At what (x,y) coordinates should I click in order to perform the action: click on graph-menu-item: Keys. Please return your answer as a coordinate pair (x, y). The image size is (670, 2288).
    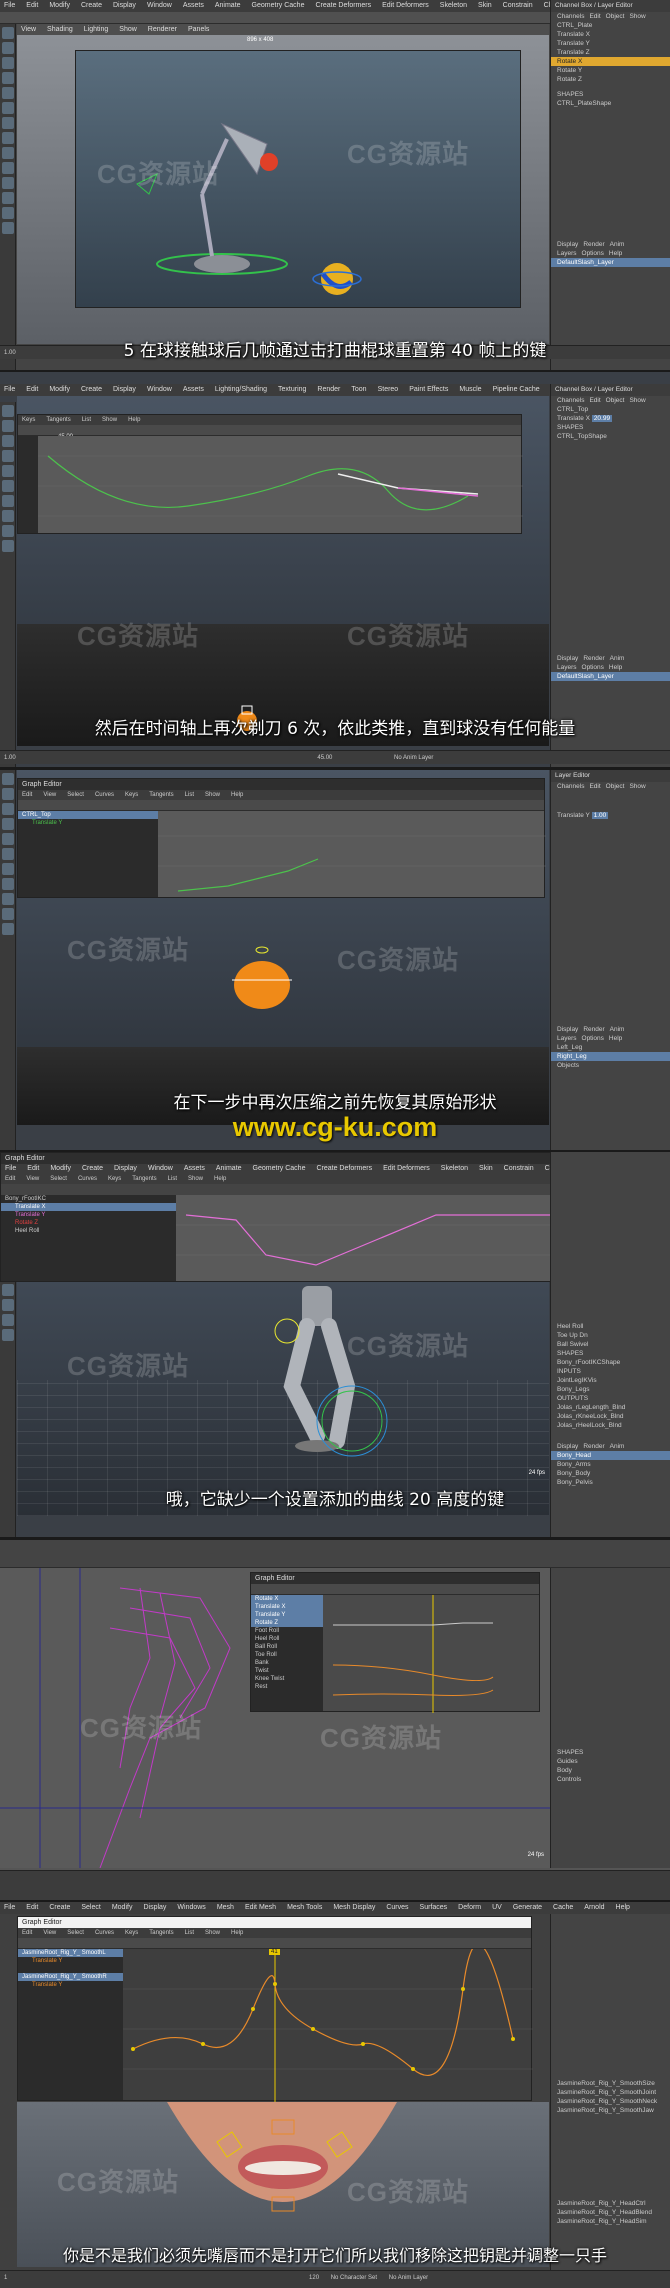
    Looking at the image, I should click on (114, 1179).